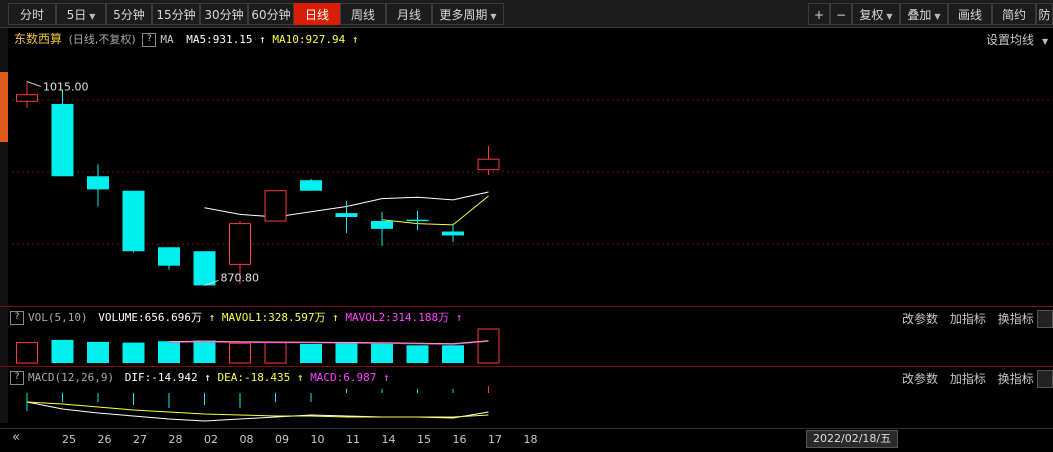  I want to click on current-date-label: 2022/02/18/五, so click(852, 439).